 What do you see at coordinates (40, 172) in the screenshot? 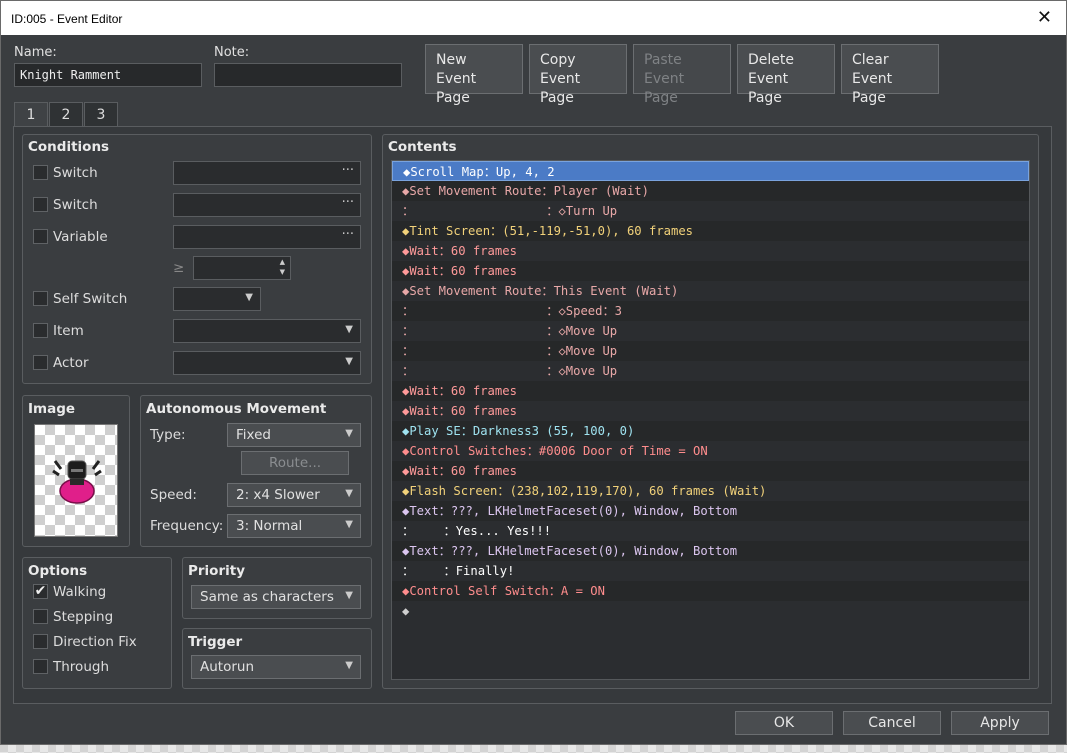
I see `switch1-checkbox` at bounding box center [40, 172].